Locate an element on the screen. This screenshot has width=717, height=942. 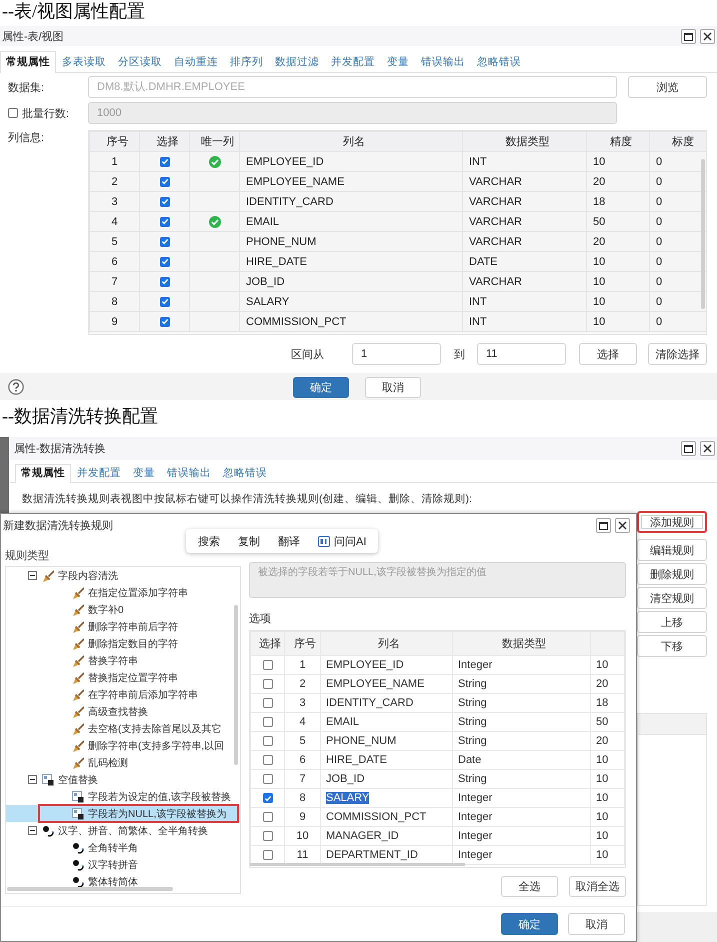
rule-button: 添加规则 is located at coordinates (672, 522).